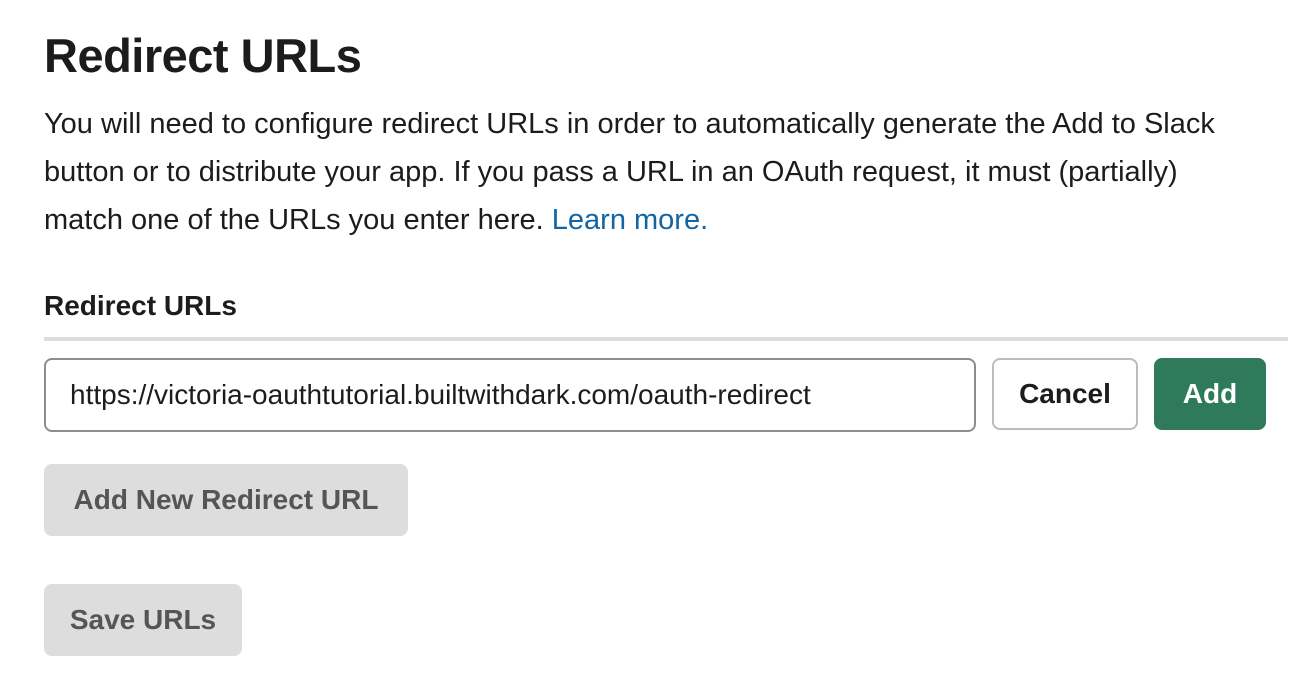 The width and height of the screenshot is (1312, 694). I want to click on add-new-redirect-url-button: Add New Redirect URL, so click(226, 500).